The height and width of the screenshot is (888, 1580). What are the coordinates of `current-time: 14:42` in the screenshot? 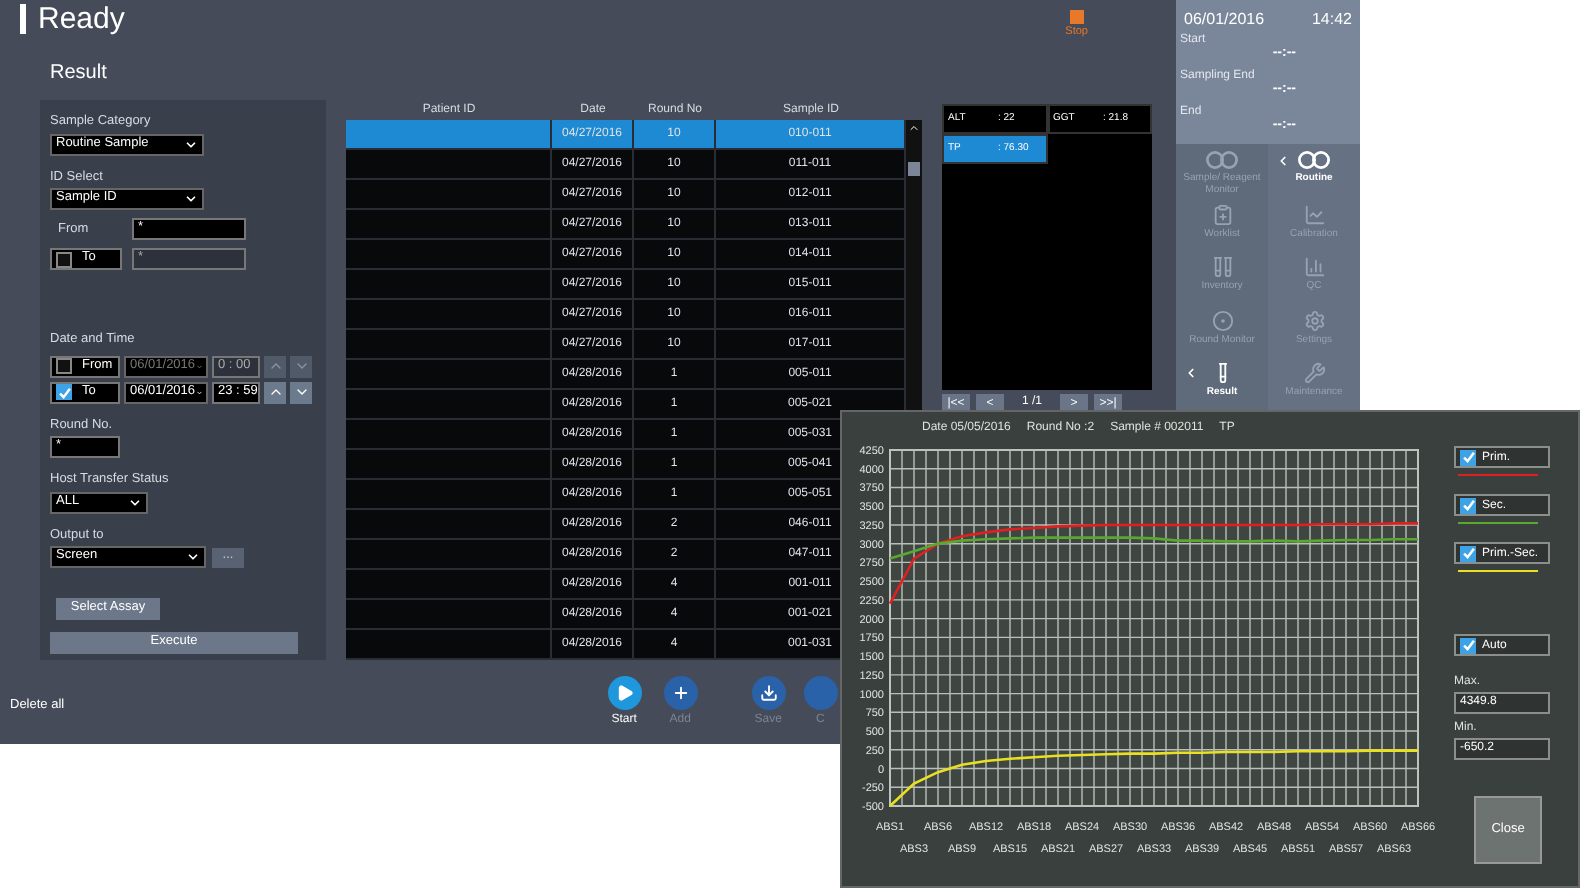 It's located at (1331, 20).